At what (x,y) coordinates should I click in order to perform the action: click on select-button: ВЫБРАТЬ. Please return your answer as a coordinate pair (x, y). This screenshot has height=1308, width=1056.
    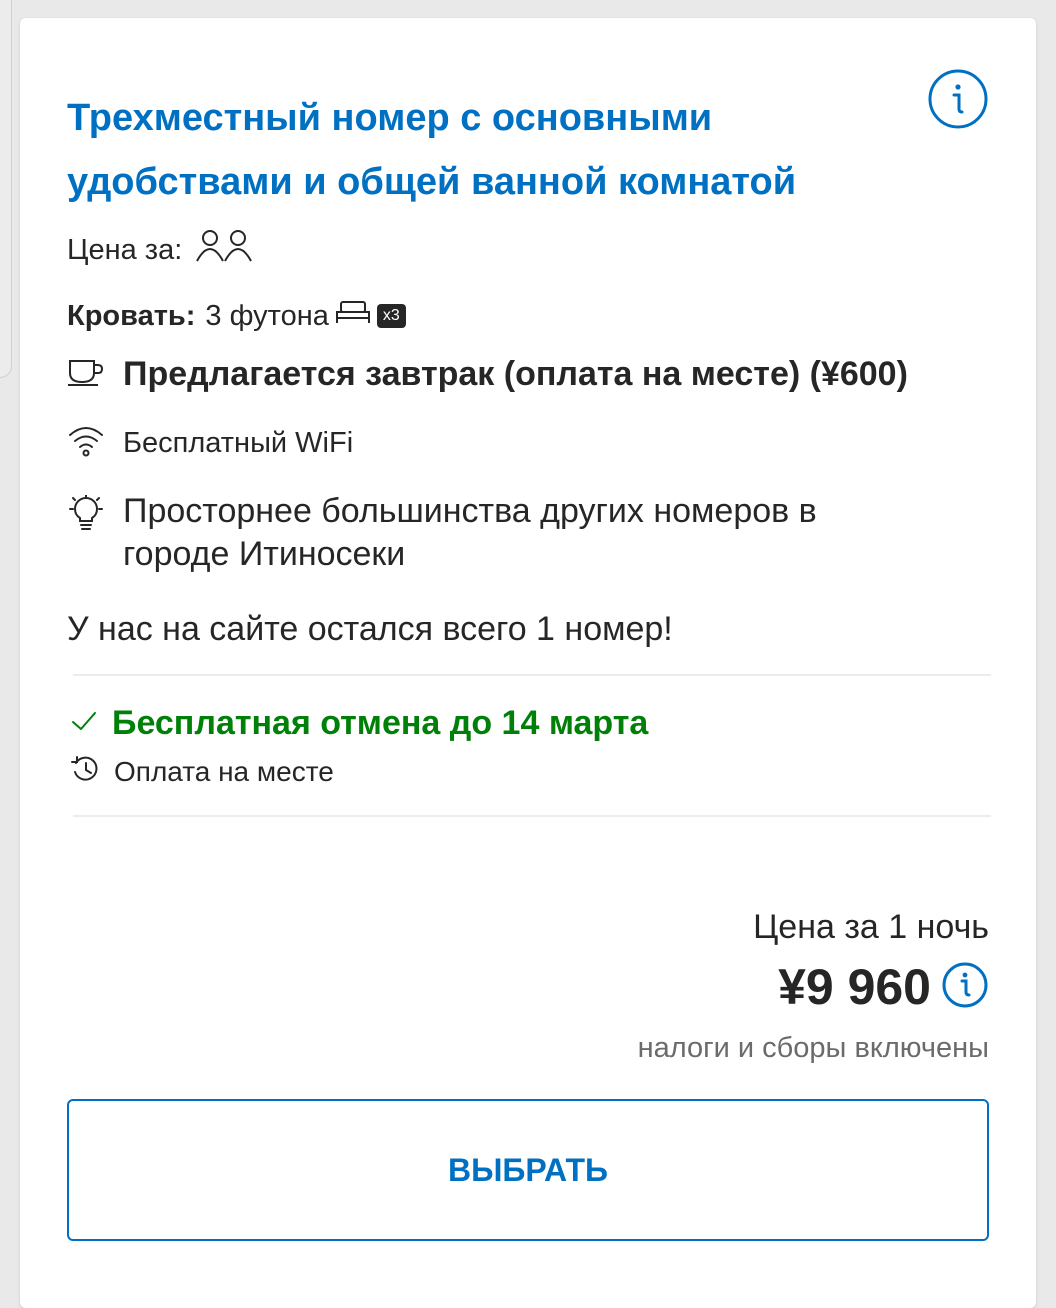
    Looking at the image, I should click on (528, 1170).